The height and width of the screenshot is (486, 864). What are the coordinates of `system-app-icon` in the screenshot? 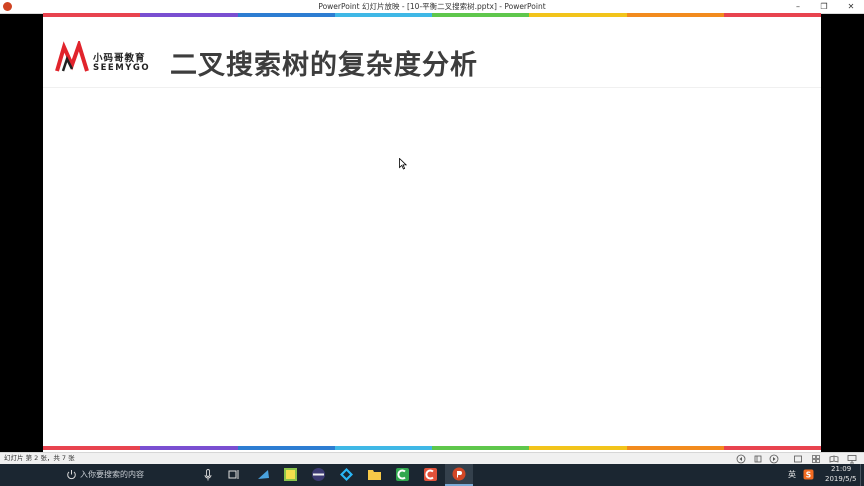 It's located at (263, 474).